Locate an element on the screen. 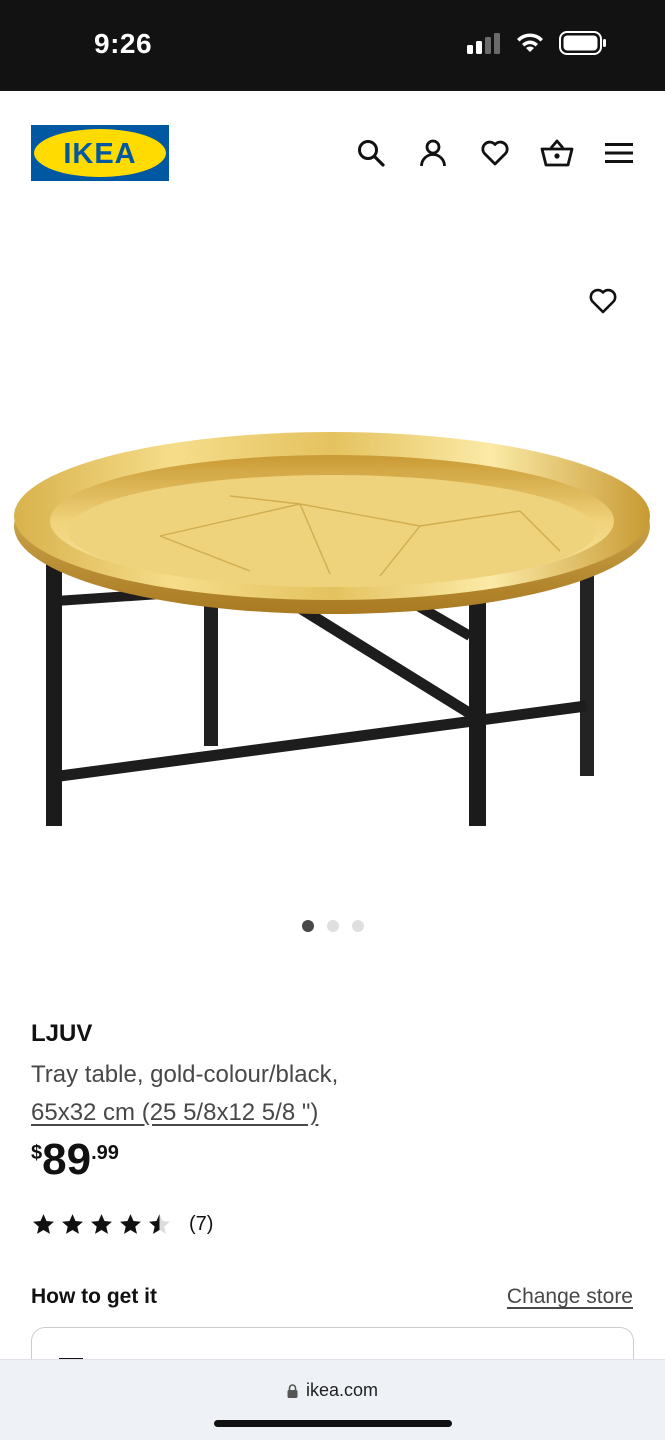  basket-icon is located at coordinates (557, 153).